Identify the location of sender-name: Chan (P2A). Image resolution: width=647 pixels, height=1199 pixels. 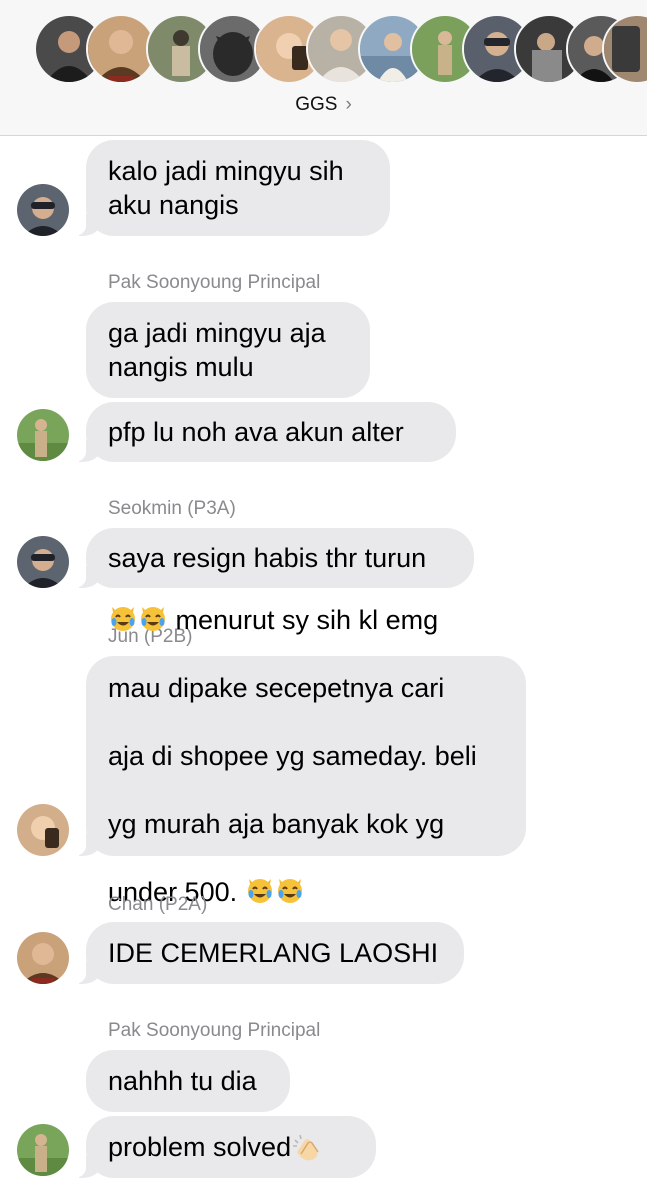
(158, 904).